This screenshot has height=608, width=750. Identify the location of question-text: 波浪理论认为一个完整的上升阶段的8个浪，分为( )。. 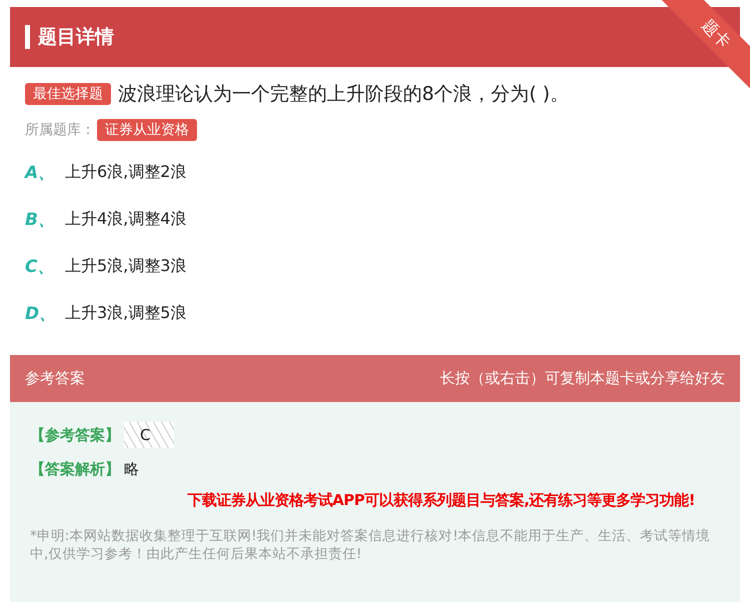
(343, 94).